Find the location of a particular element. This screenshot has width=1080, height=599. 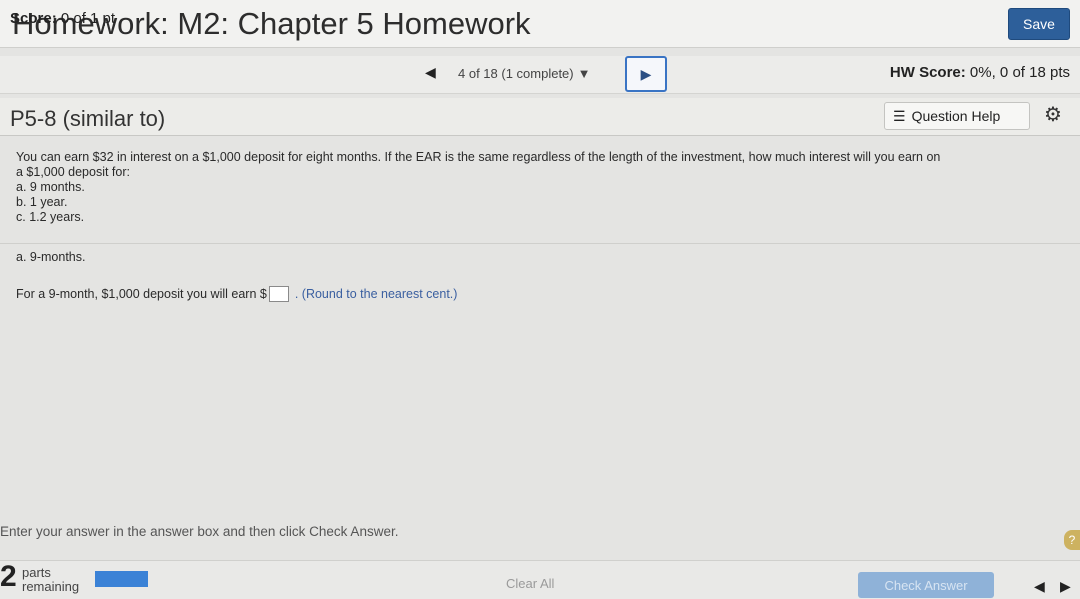

question-help-button: ☰ Question Help is located at coordinates (957, 116).